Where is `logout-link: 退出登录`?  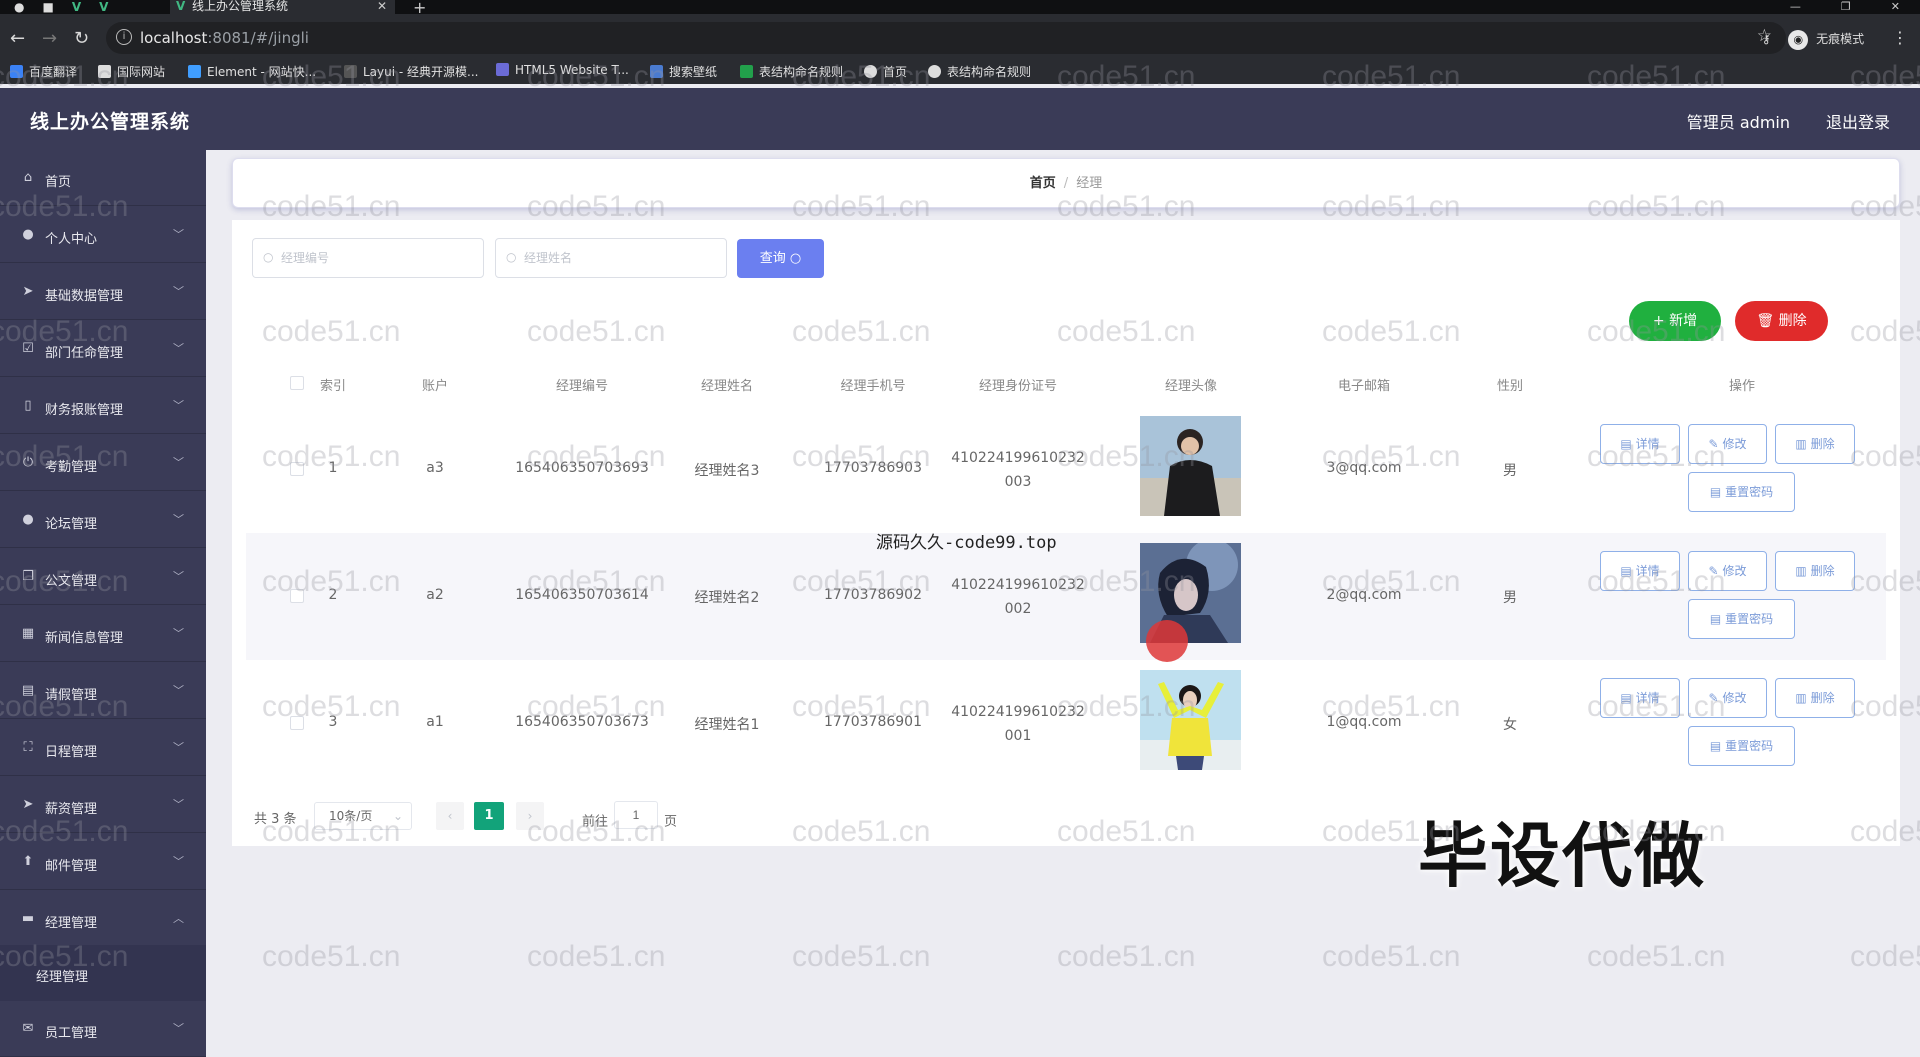 logout-link: 退出登录 is located at coordinates (1858, 121).